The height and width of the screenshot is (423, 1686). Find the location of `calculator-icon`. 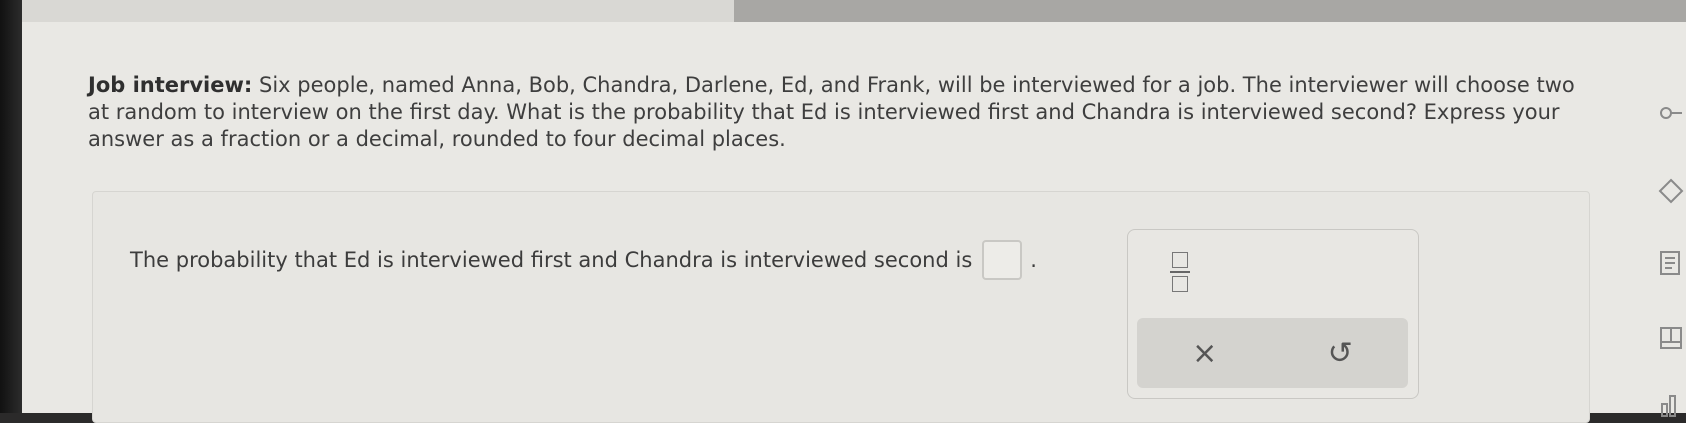

calculator-icon is located at coordinates (1671, 263).